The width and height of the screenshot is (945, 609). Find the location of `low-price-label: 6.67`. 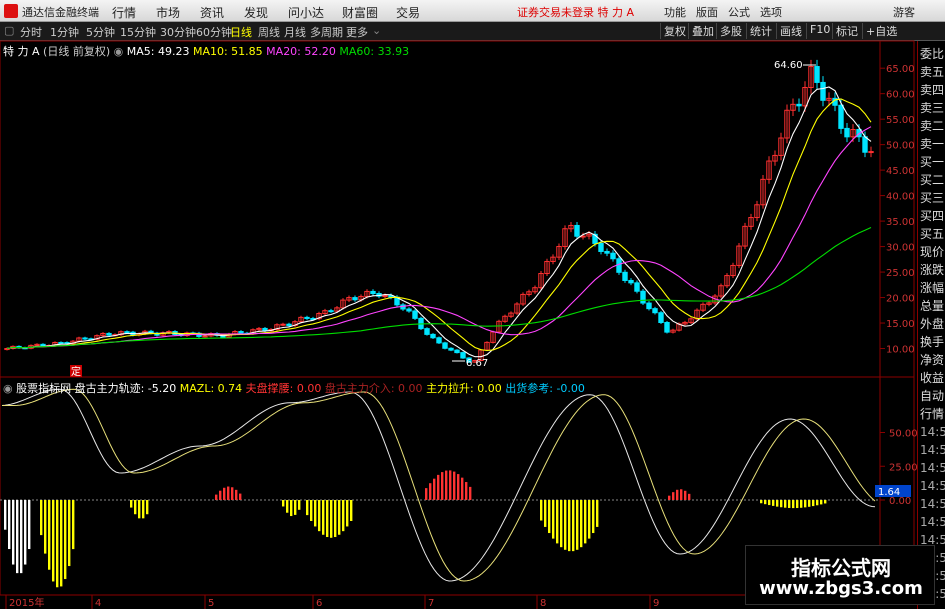

low-price-label: 6.67 is located at coordinates (477, 363).